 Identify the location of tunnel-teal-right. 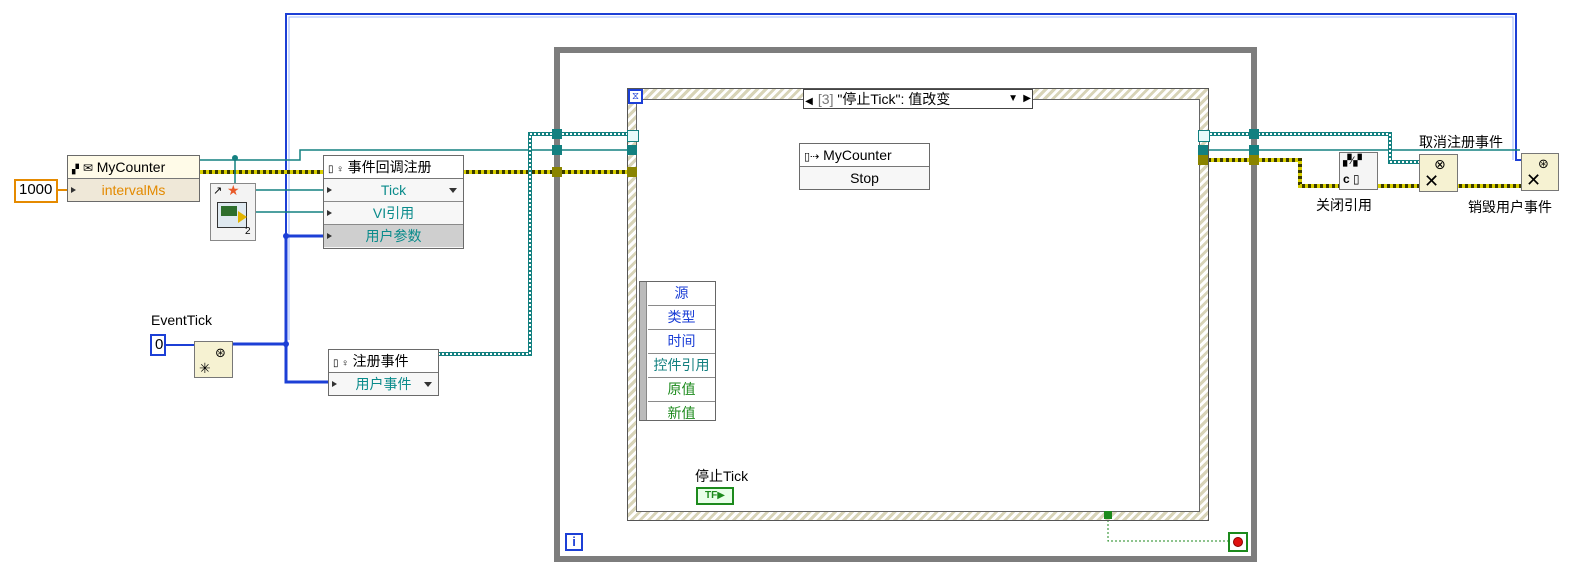
(1203, 150).